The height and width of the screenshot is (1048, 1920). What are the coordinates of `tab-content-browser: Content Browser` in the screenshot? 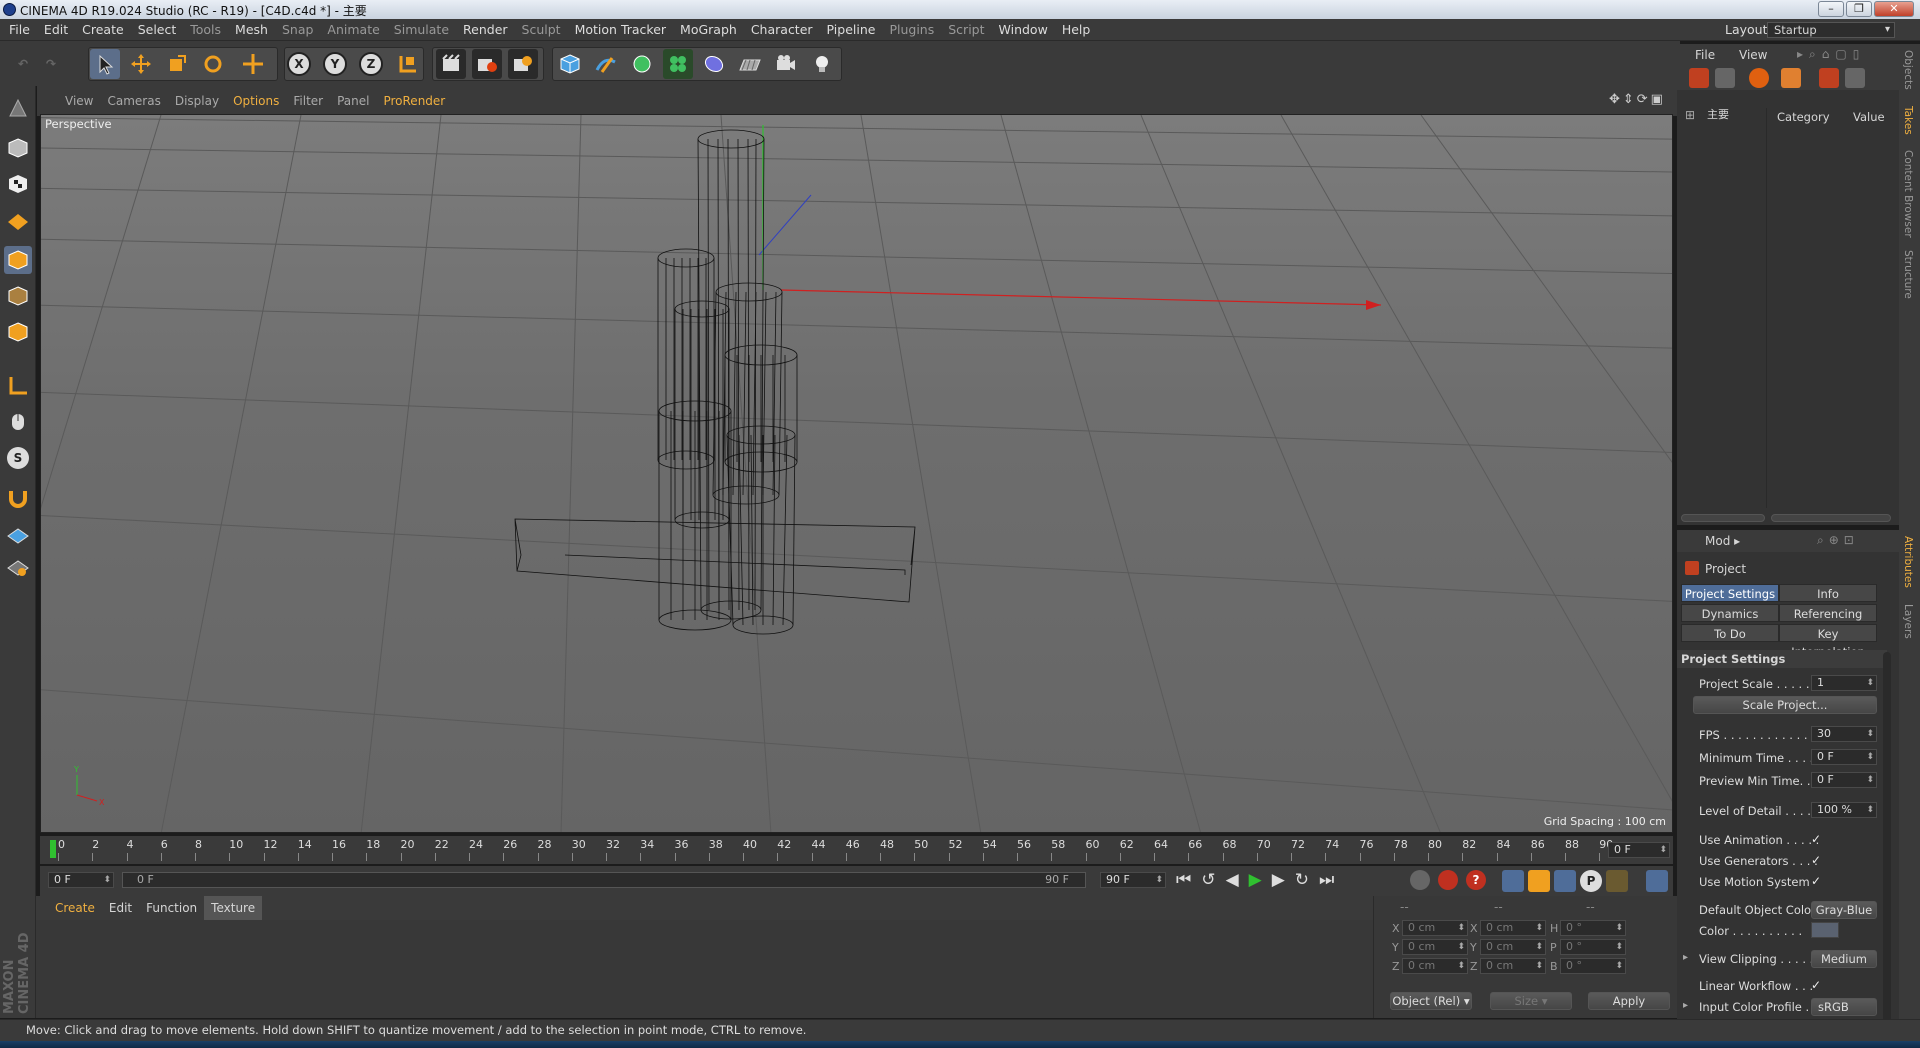 It's located at (1908, 194).